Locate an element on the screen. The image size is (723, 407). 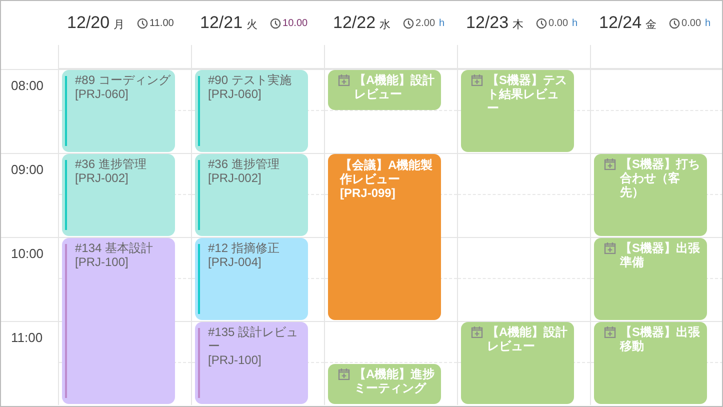
date-label: 12/24 is located at coordinates (620, 23).